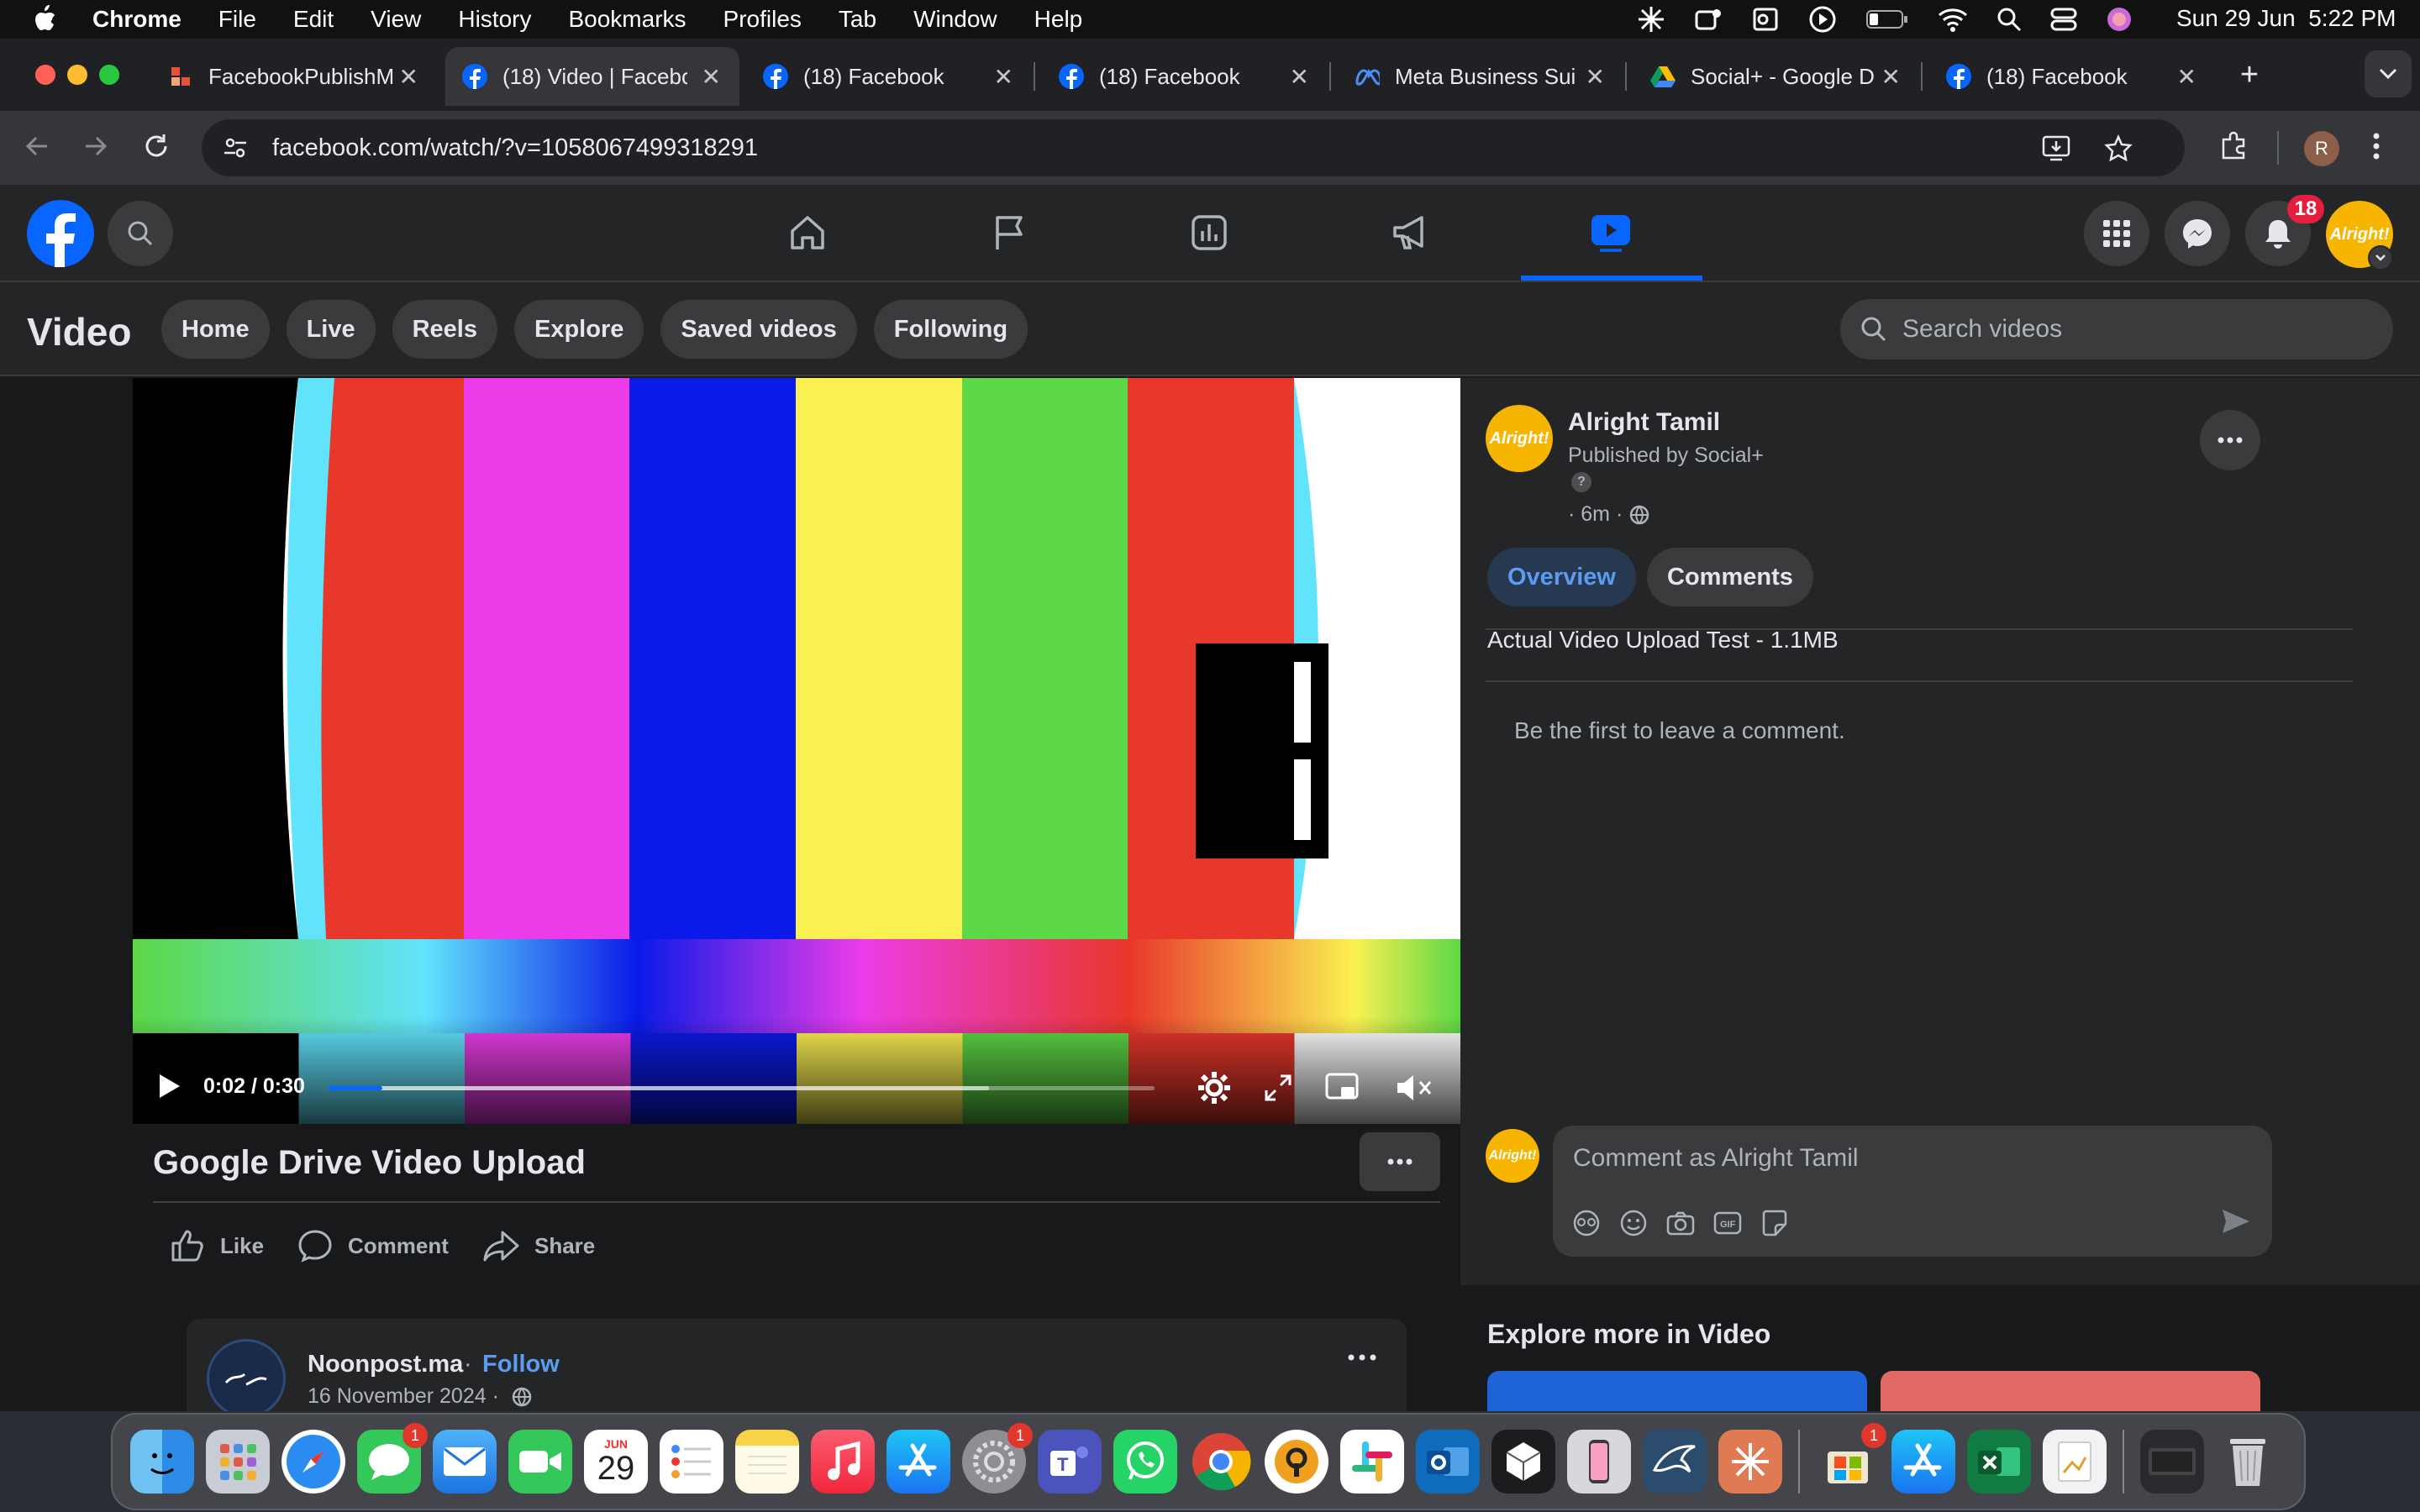  Describe the element at coordinates (313, 1462) in the screenshot. I see `safari-icon` at that location.